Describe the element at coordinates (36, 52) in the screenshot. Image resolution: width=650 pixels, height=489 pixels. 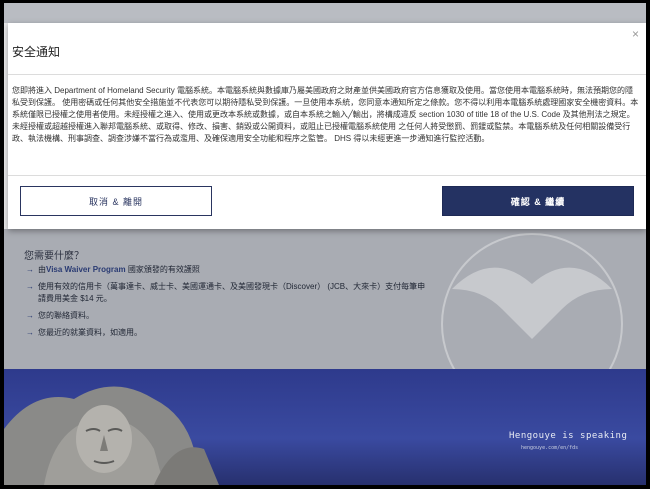
I see `dialog-title: 安全通知` at that location.